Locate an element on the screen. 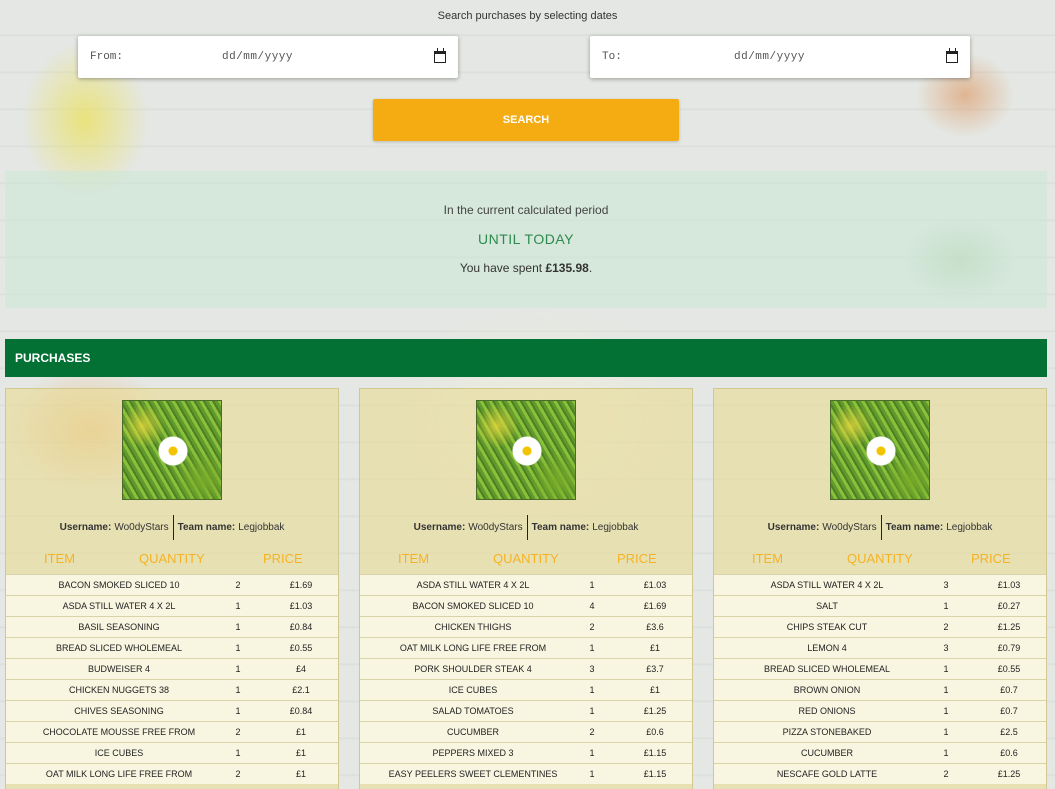 This screenshot has height=789, width=1055. table-row: BASIL SEASONING 1 £0.84 is located at coordinates (172, 626).